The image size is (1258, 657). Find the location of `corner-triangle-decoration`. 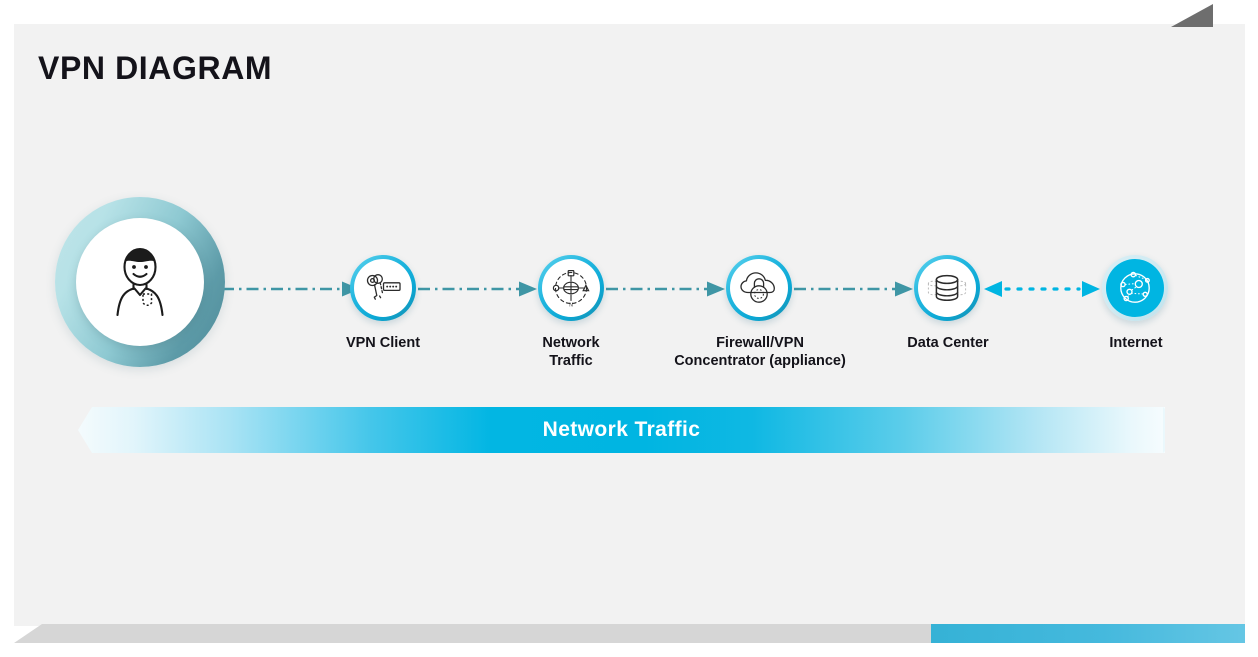

corner-triangle-decoration is located at coordinates (1192, 15).